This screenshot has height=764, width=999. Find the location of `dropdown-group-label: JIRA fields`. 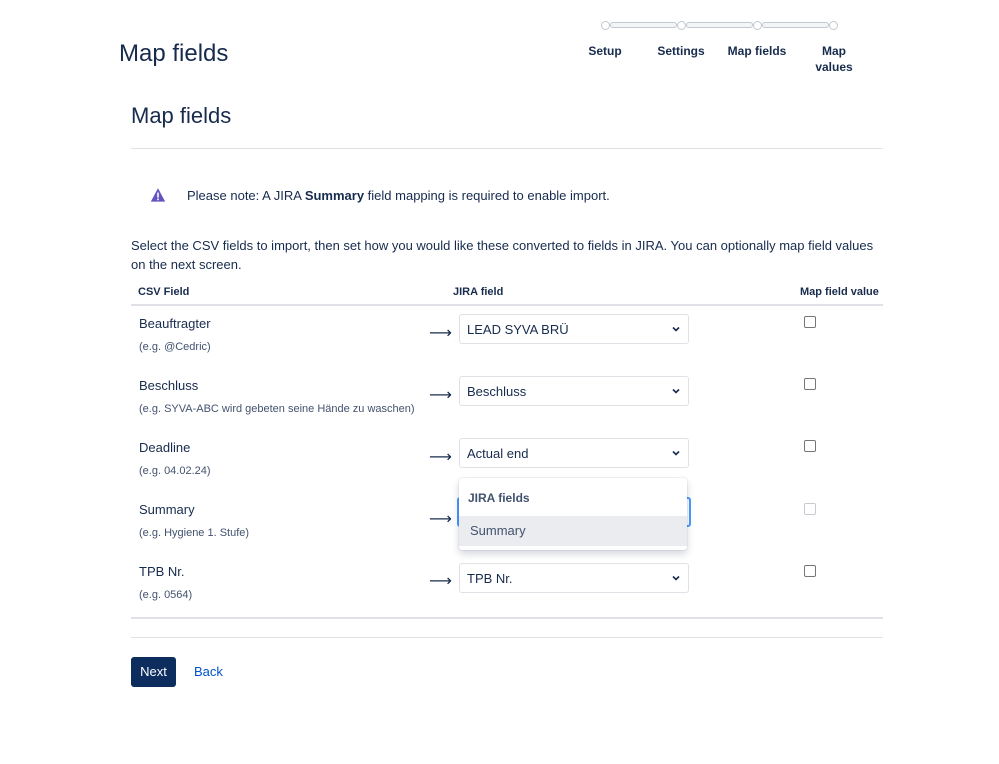

dropdown-group-label: JIRA fields is located at coordinates (499, 498).